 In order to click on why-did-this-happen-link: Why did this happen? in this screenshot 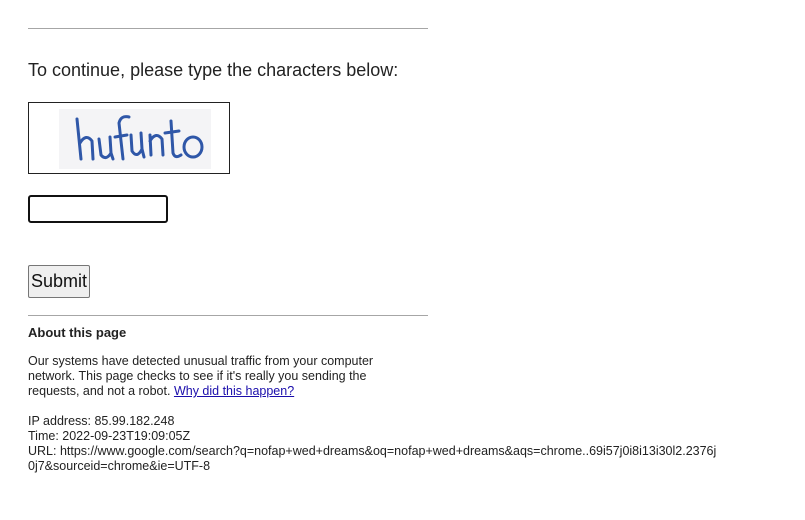, I will do `click(234, 391)`.